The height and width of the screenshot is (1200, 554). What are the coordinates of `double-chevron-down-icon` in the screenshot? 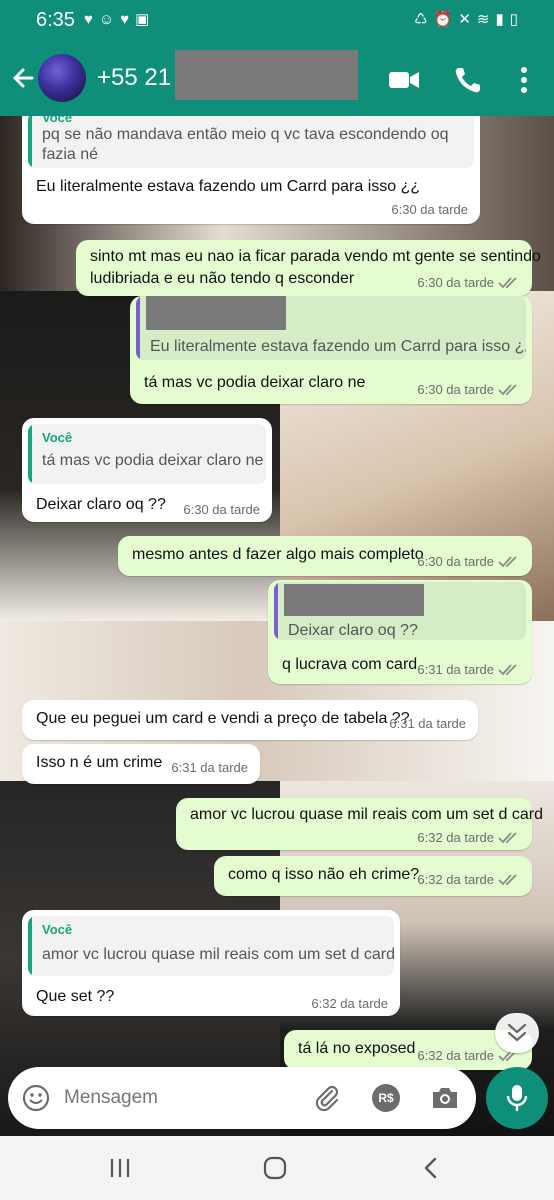 It's located at (517, 1032).